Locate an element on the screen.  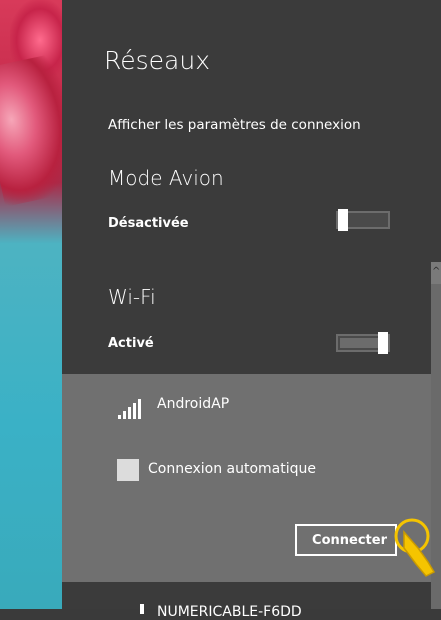
desktop-wallpaper is located at coordinates (31, 304).